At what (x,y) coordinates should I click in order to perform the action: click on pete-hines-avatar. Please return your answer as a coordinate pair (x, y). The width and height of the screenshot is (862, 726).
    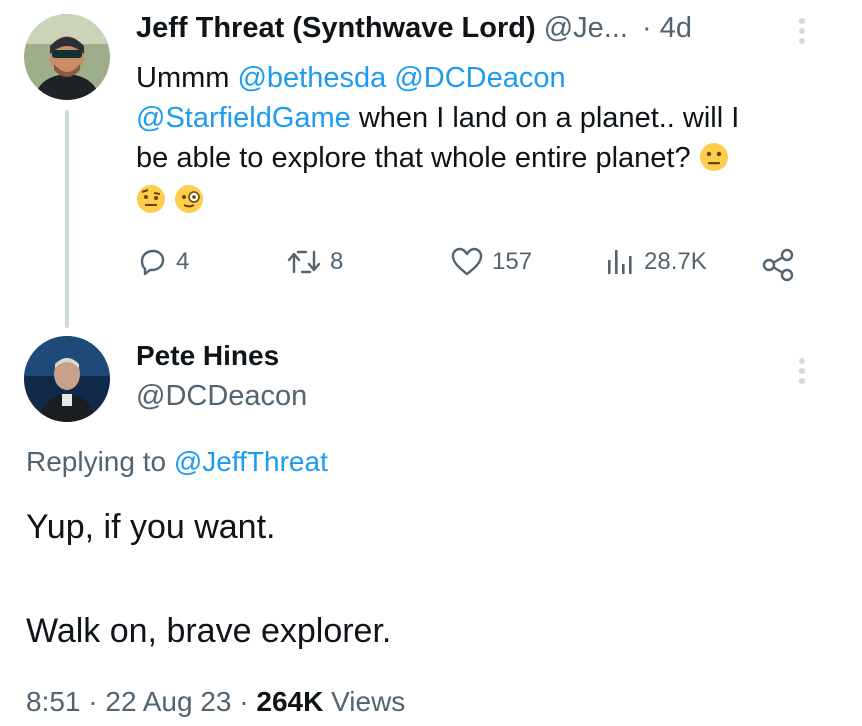
    Looking at the image, I should click on (67, 379).